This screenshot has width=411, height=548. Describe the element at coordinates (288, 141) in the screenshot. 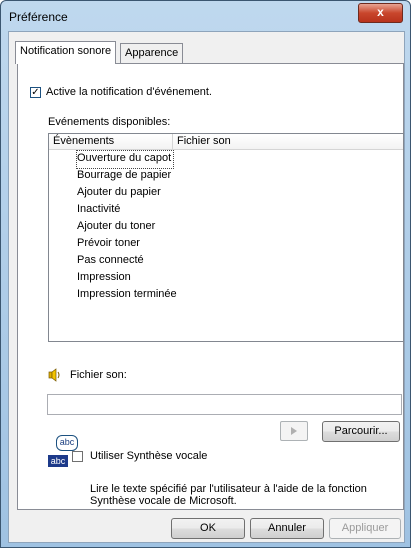

I see `column-header-sound-file: Fichier son` at that location.